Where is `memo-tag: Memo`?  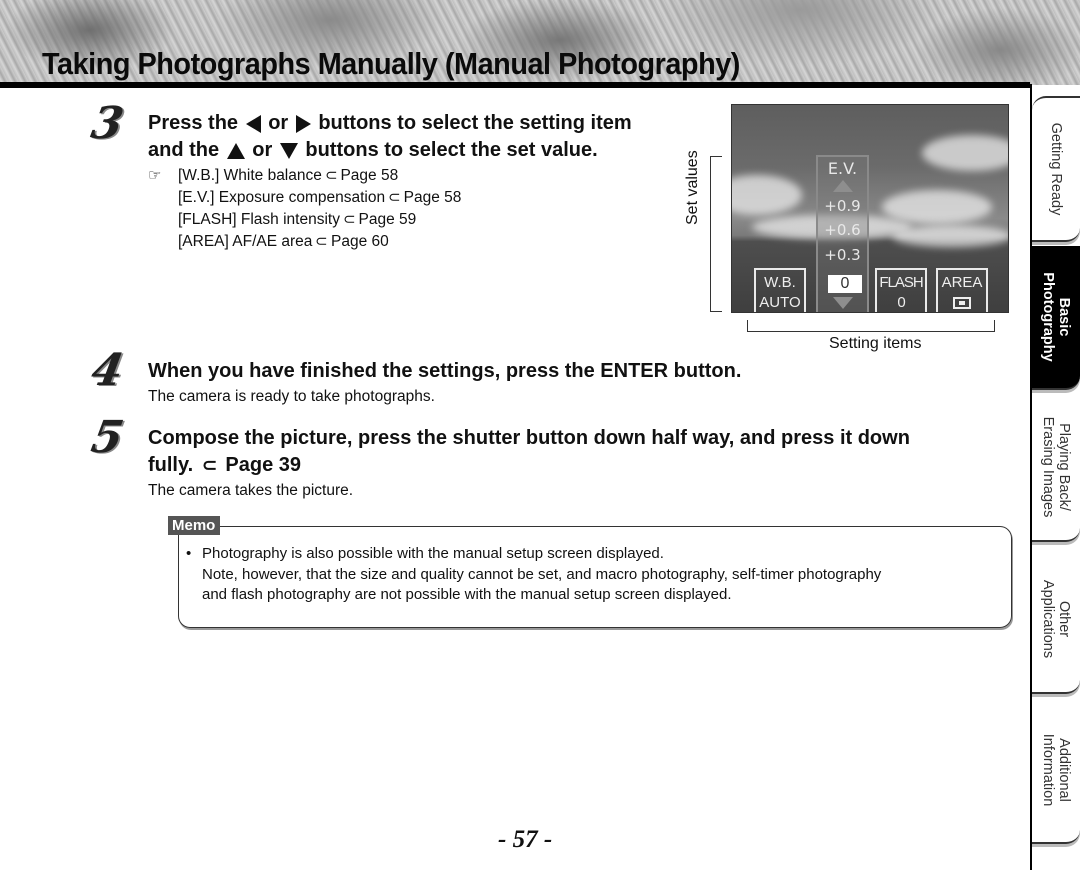 memo-tag: Memo is located at coordinates (194, 525).